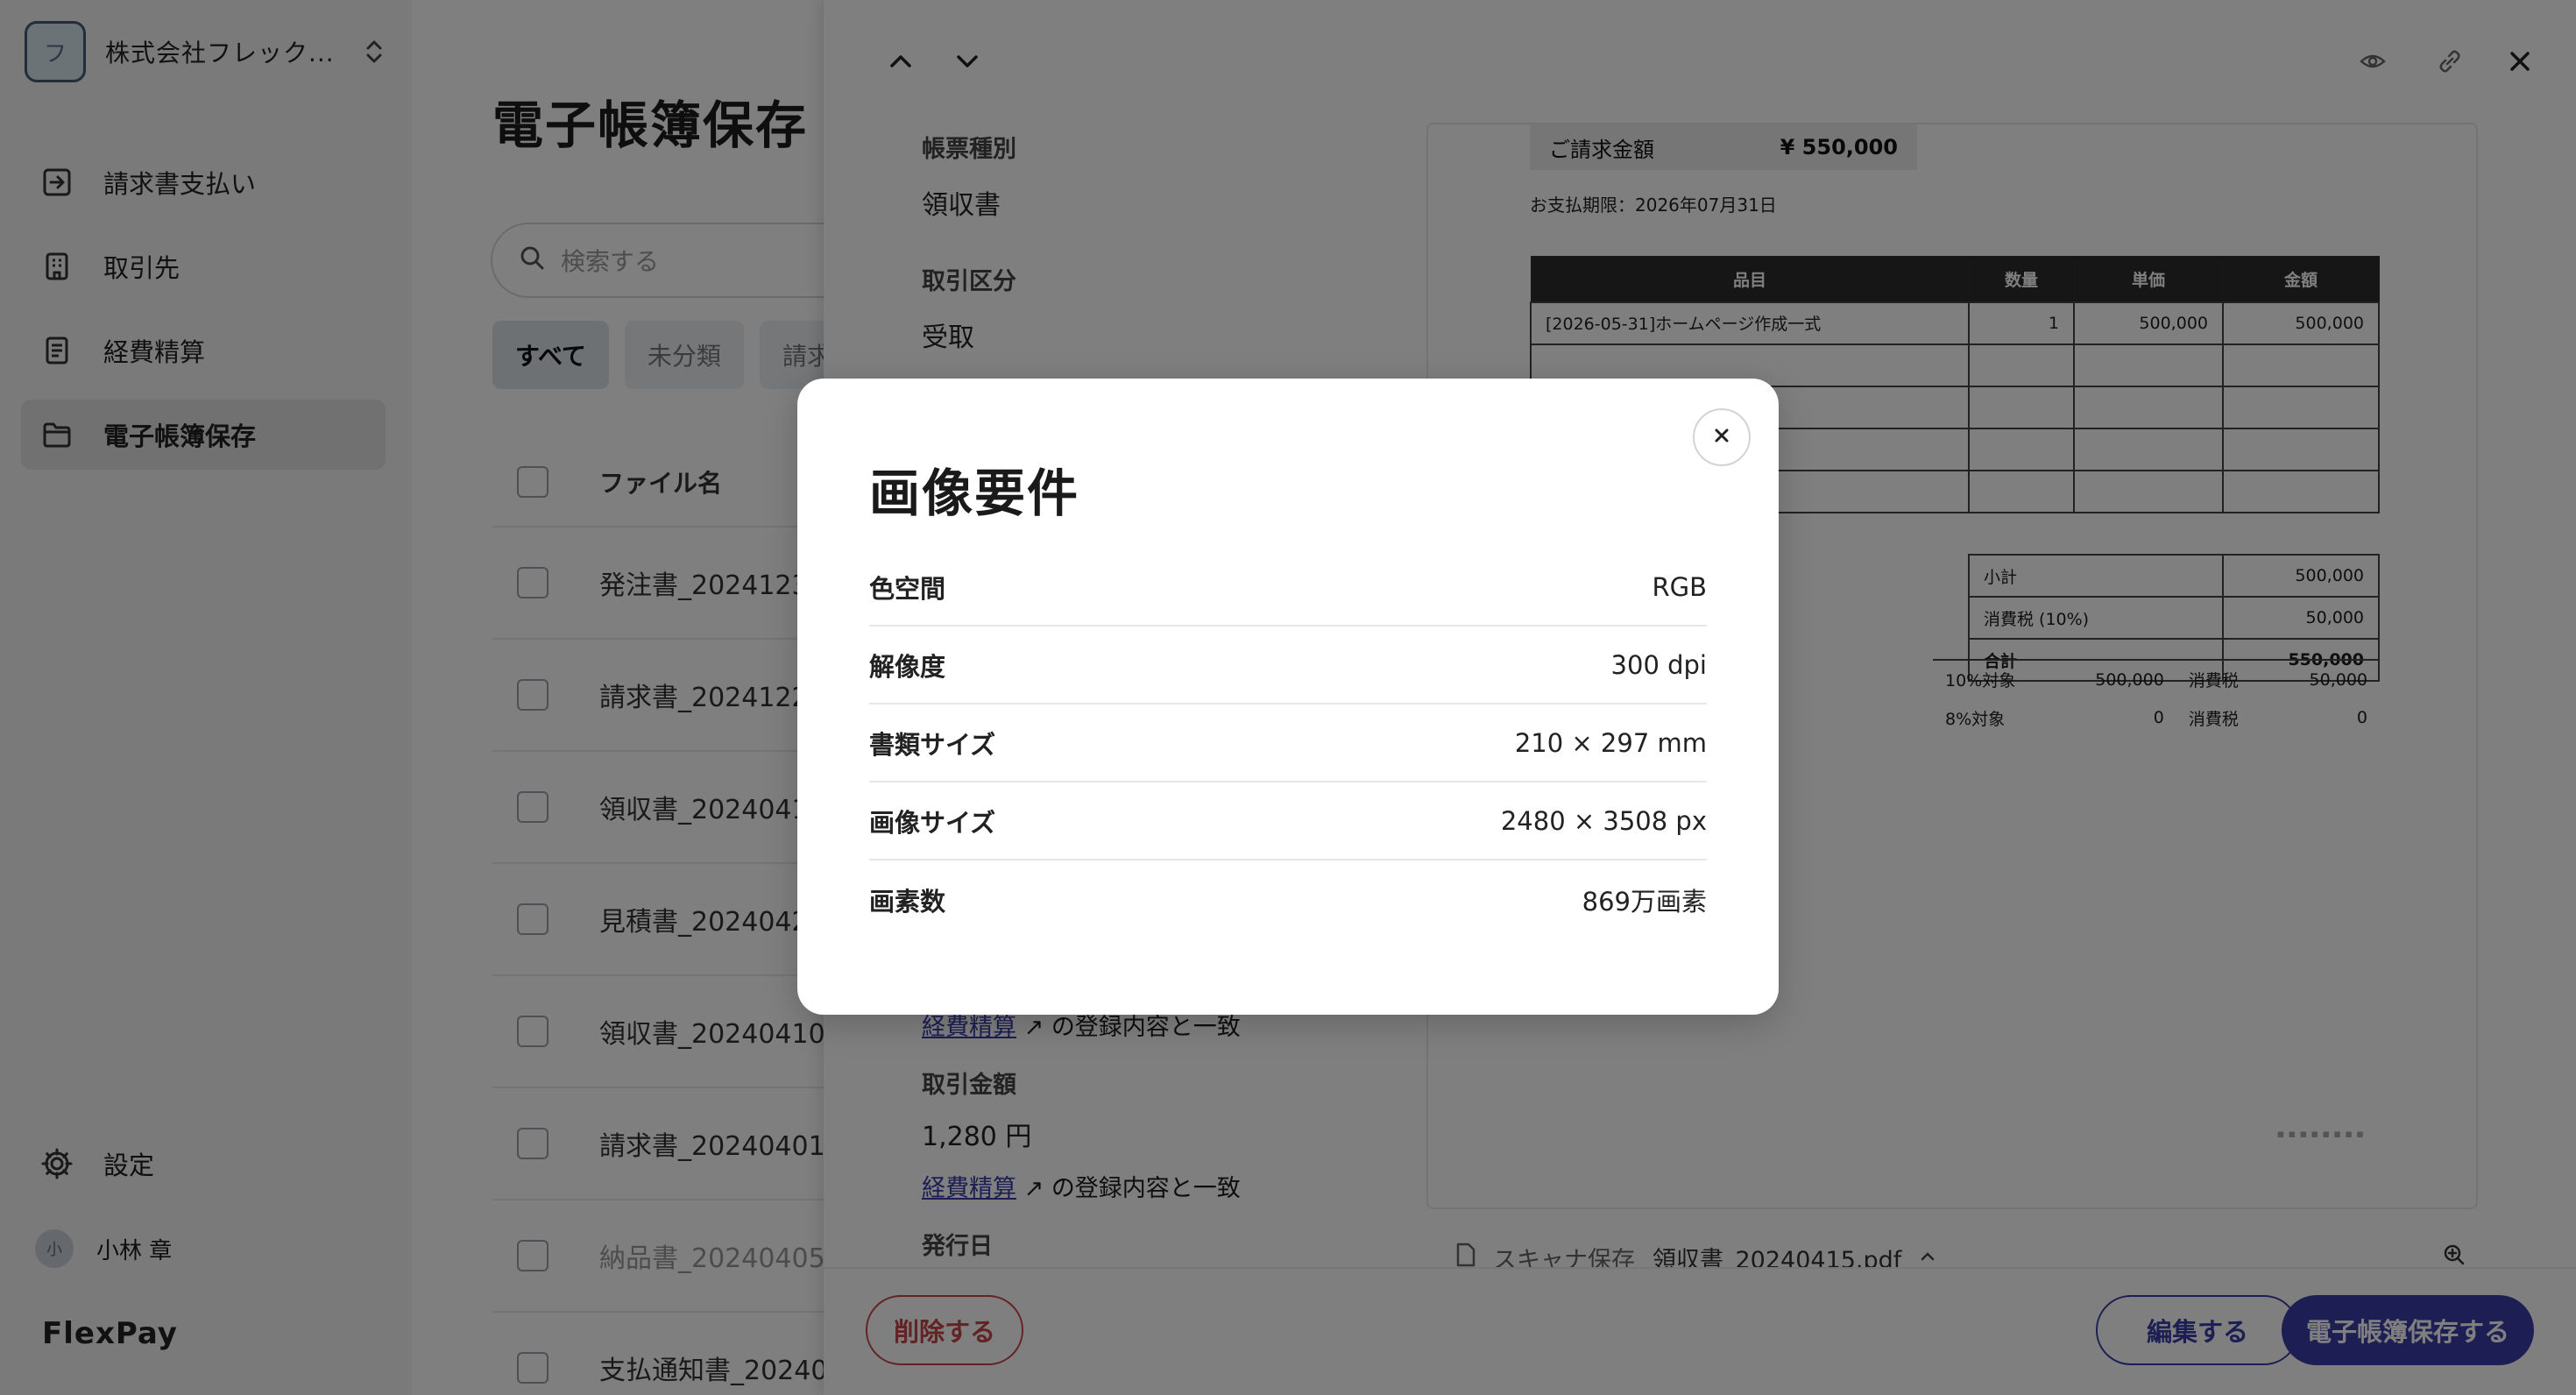 This screenshot has width=2576, height=1395. I want to click on requirement-value: RGB, so click(1679, 586).